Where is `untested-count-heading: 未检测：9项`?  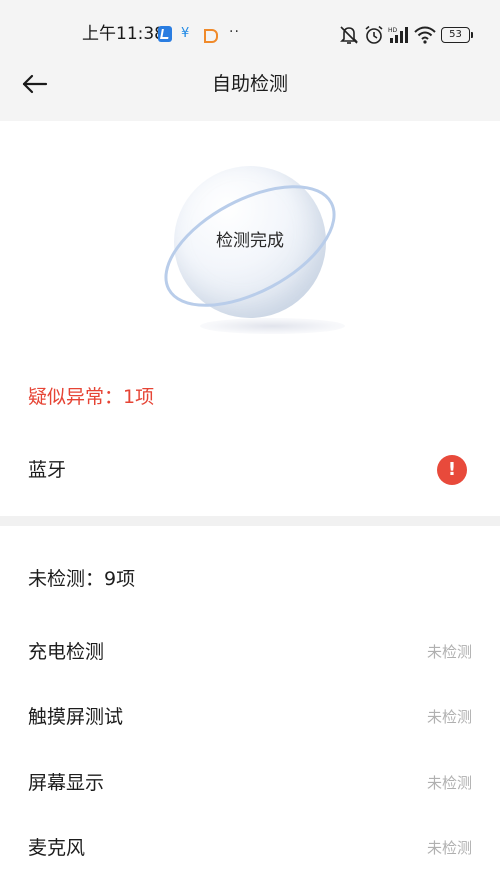
untested-count-heading: 未检测：9项 is located at coordinates (82, 579).